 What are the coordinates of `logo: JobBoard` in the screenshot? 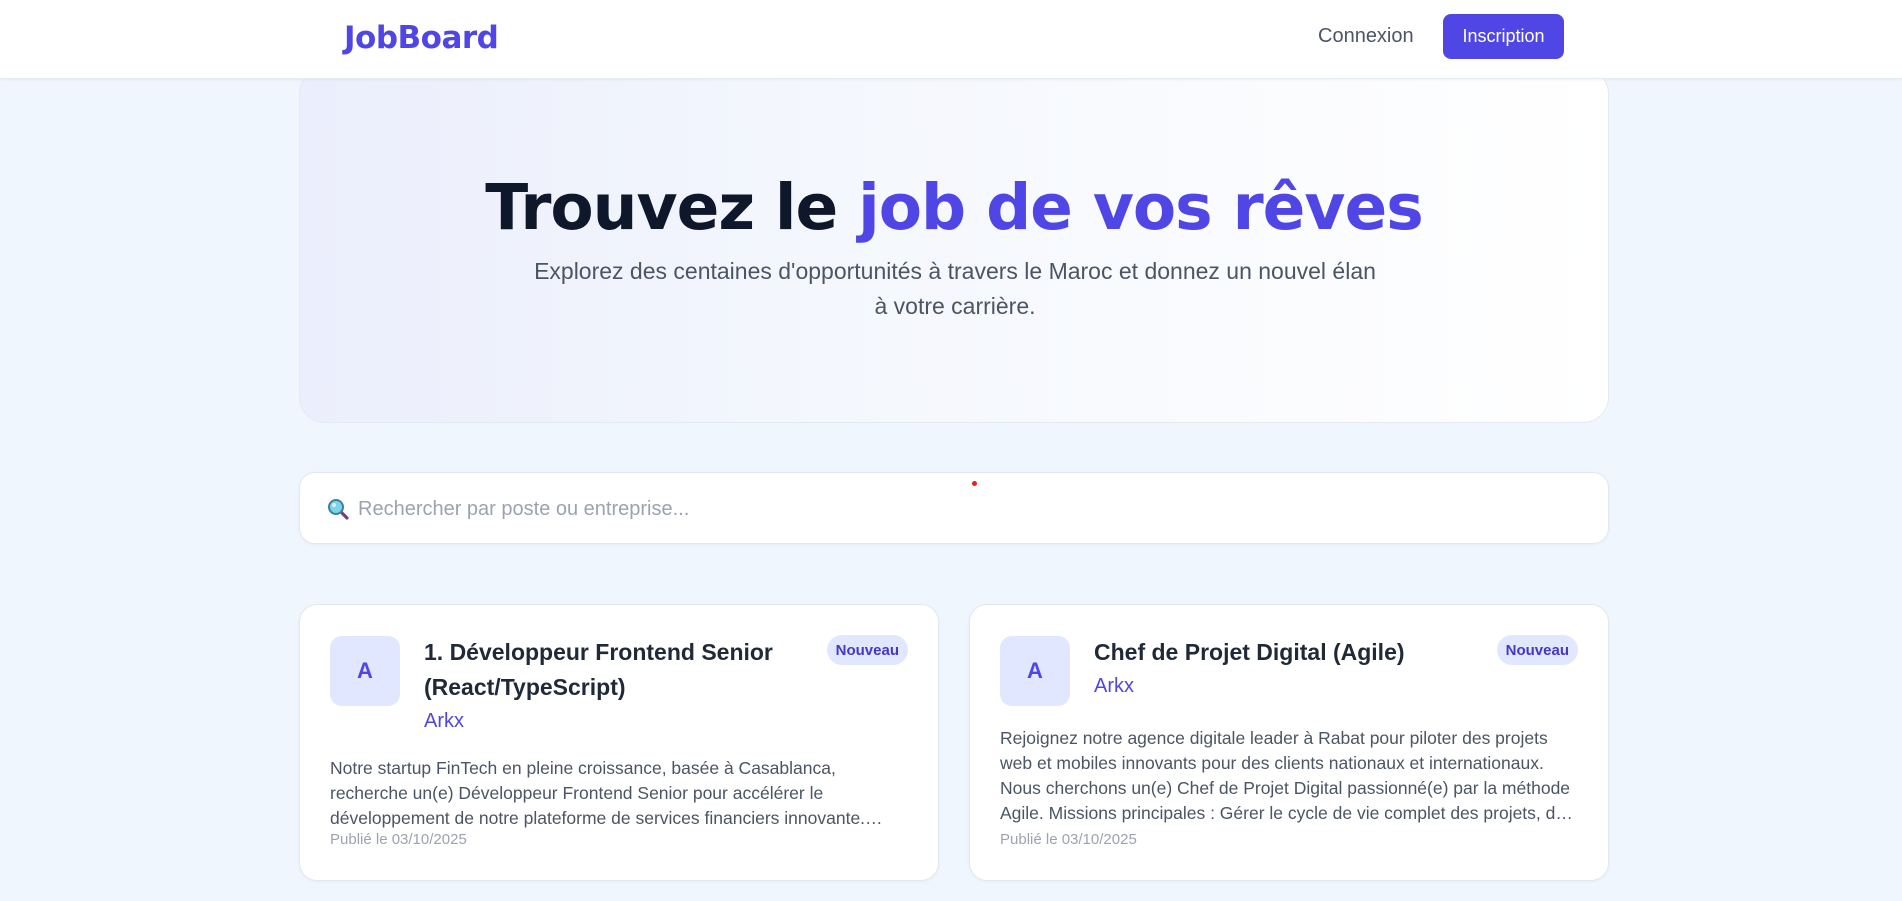 It's located at (421, 38).